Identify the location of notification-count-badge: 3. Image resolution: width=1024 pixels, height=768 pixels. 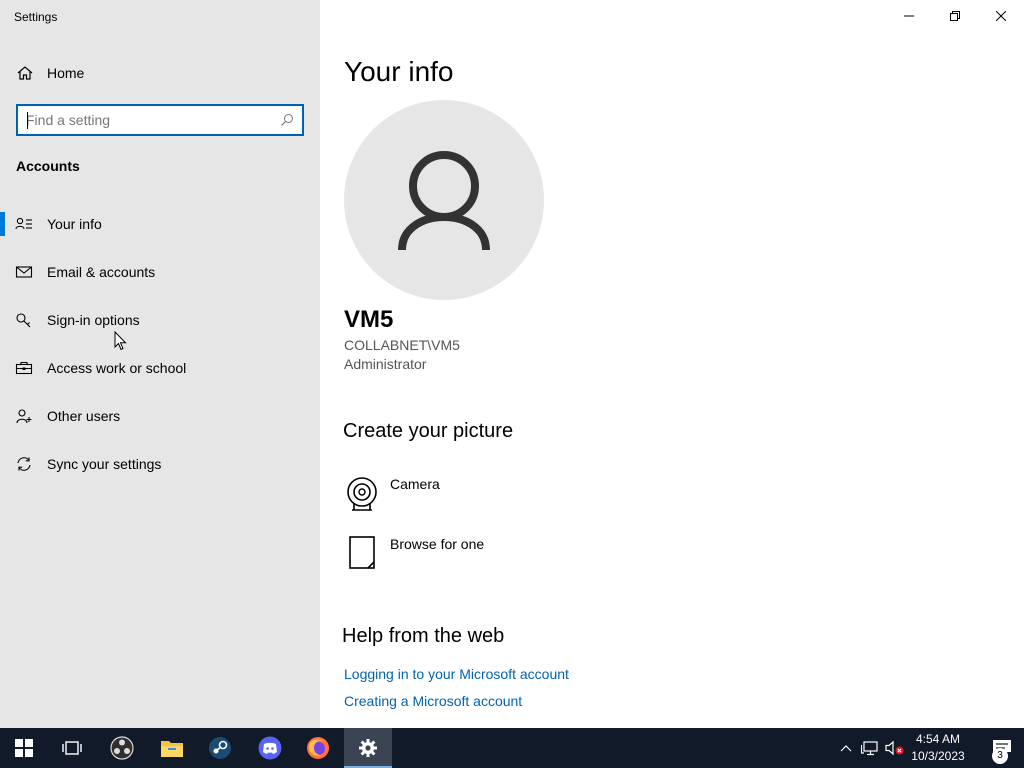
(1000, 756).